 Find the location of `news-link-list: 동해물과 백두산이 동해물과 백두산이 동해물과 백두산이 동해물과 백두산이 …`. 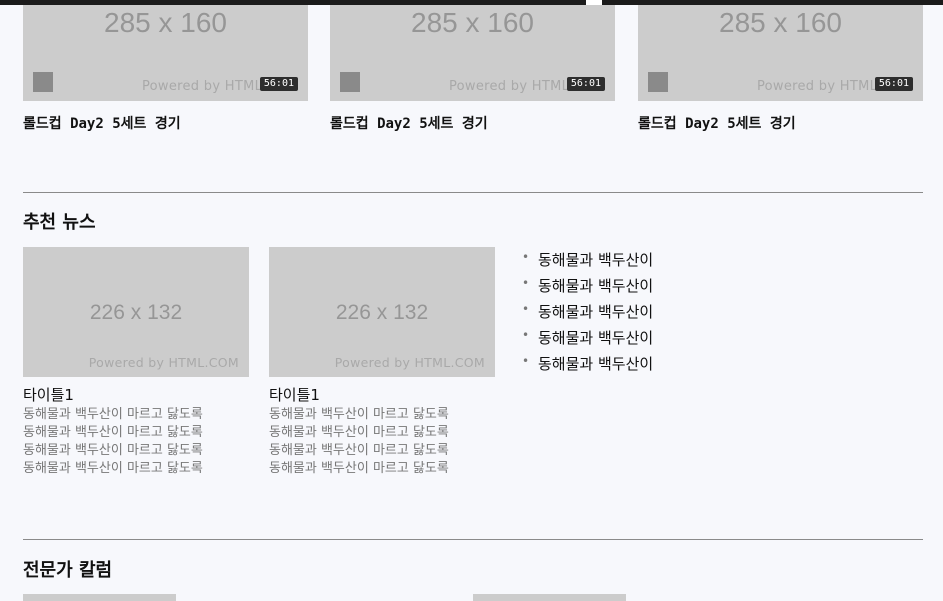

news-link-list: 동해물과 백두산이 동해물과 백두산이 동해물과 백두산이 동해물과 백두산이 … is located at coordinates (587, 310).